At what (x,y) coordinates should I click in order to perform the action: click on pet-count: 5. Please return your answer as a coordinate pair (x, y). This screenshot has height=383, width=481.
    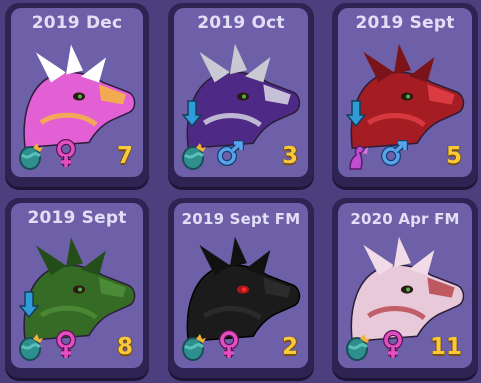
    Looking at the image, I should click on (453, 156).